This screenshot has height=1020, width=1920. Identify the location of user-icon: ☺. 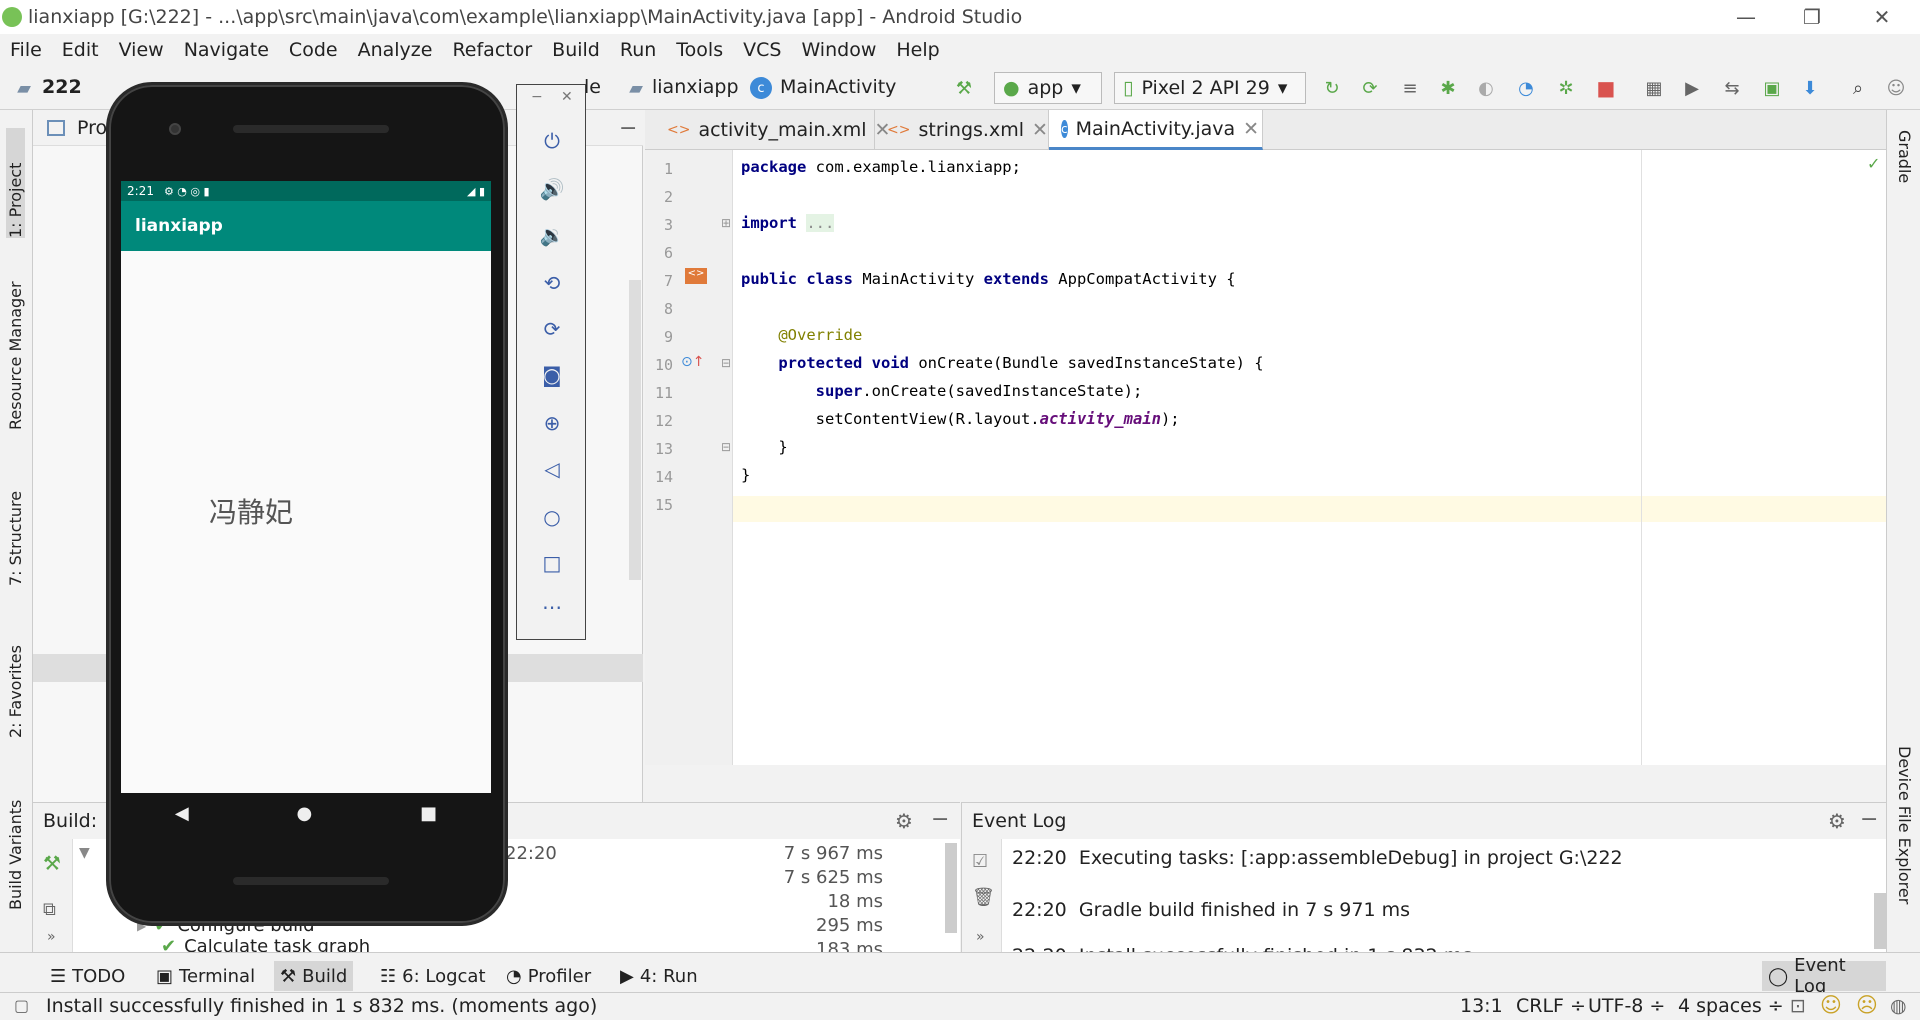
(1896, 88).